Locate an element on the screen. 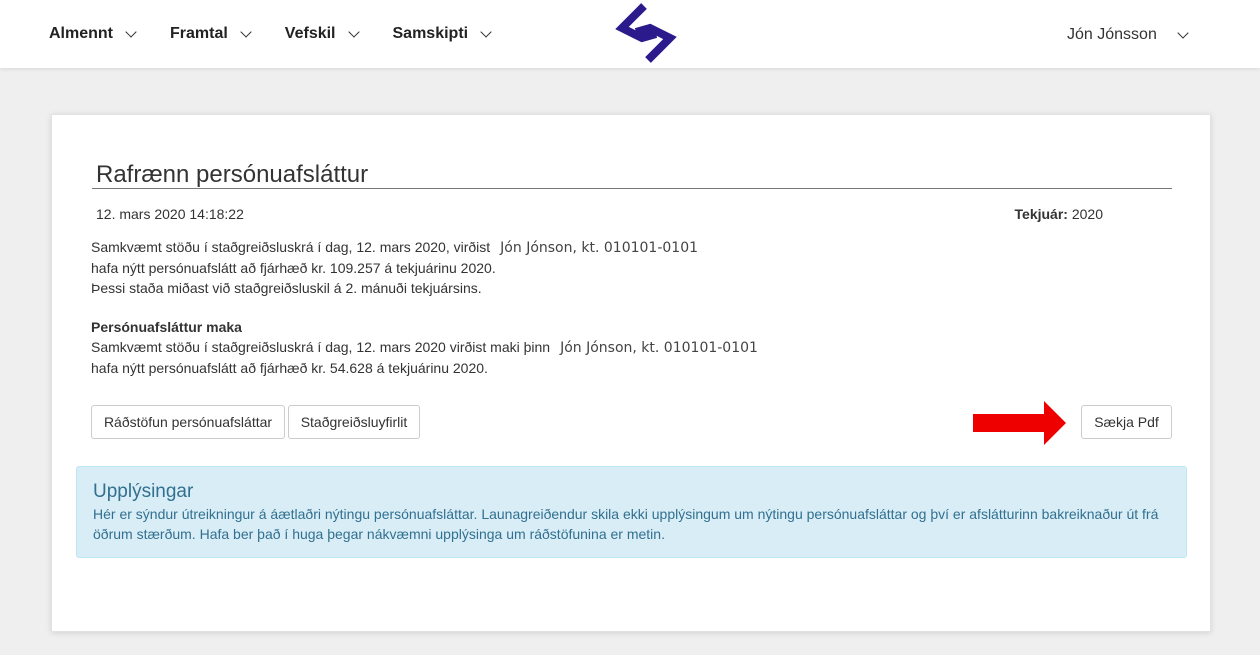 Image resolution: width=1260 pixels, height=655 pixels. nav-item-label: Samskipti is located at coordinates (430, 33).